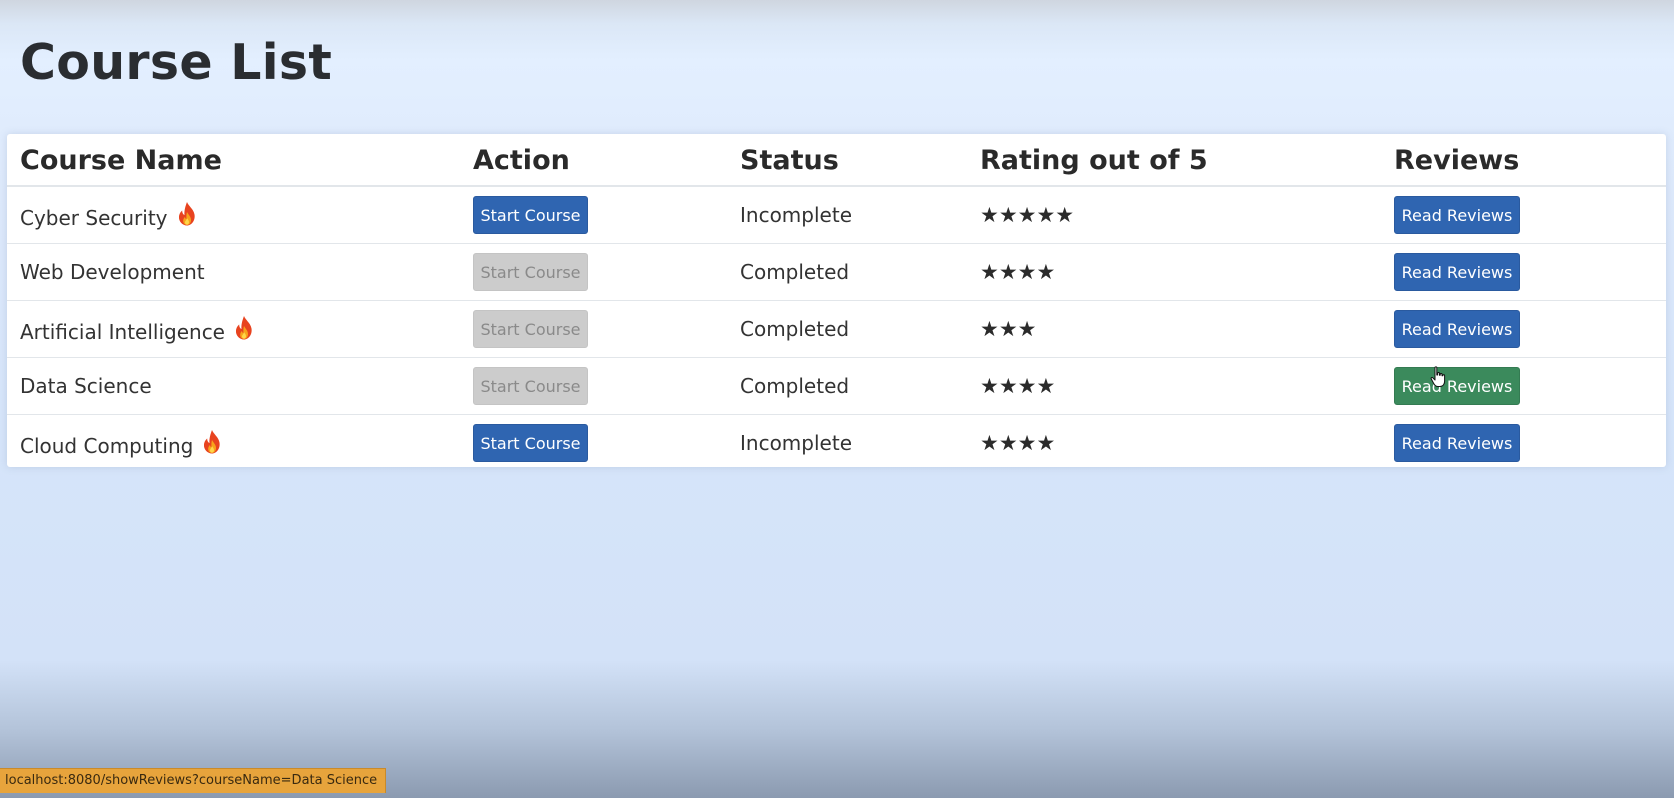 The height and width of the screenshot is (798, 1674). Describe the element at coordinates (1174, 215) in the screenshot. I see `rating-cell: ★★★★★` at that location.